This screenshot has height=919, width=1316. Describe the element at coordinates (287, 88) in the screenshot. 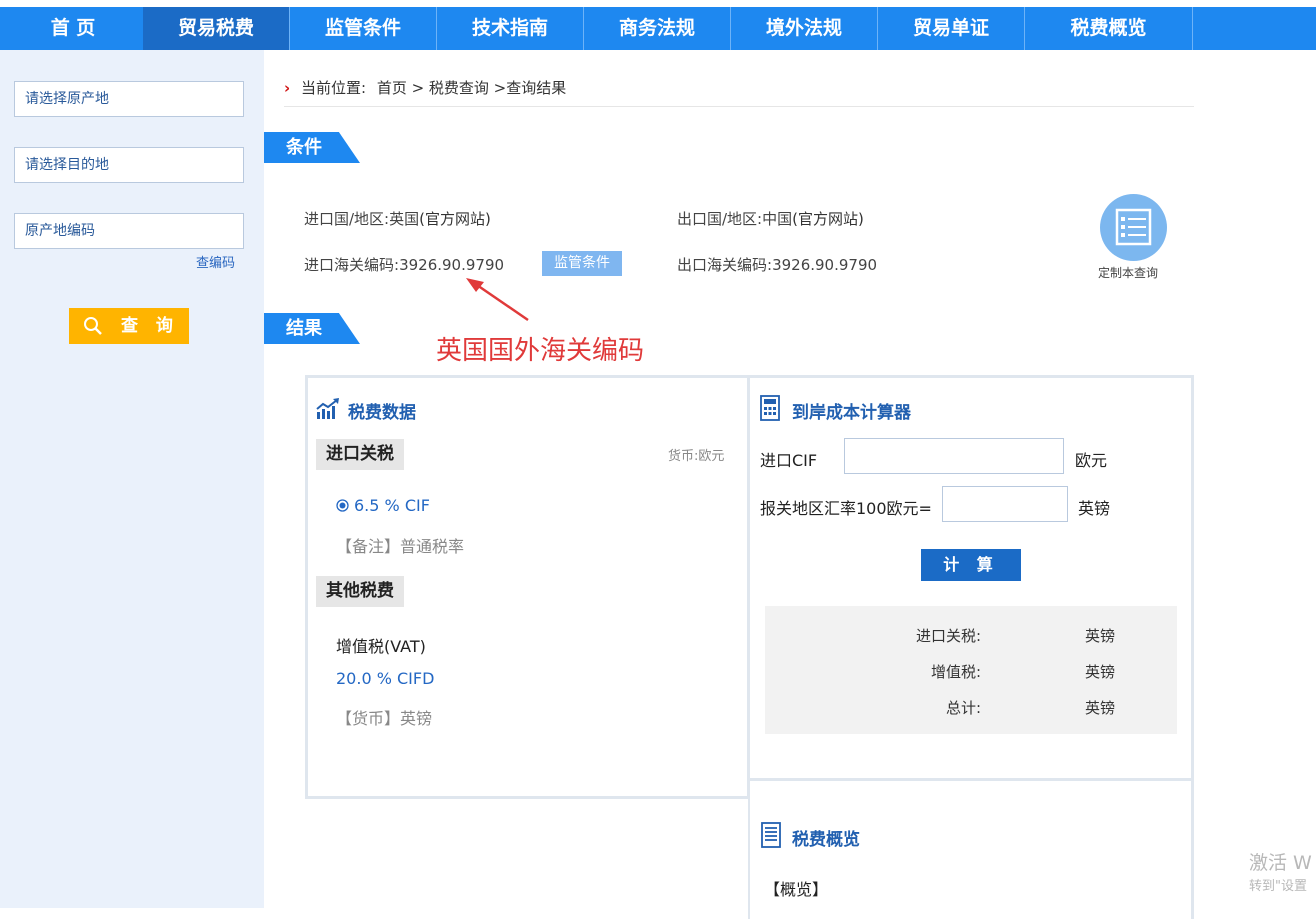

I see `chevron-right-icon: ›` at that location.